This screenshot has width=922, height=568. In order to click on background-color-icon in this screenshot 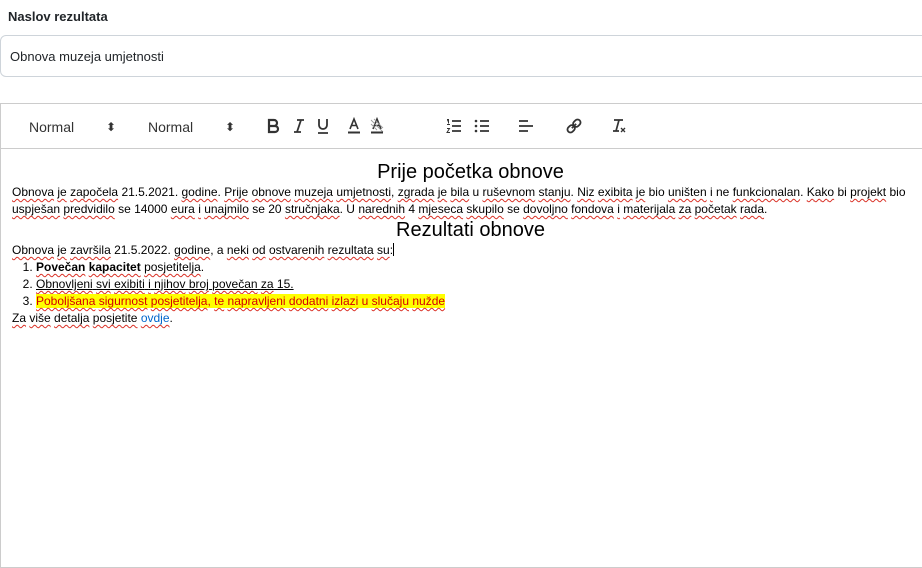, I will do `click(377, 125)`.